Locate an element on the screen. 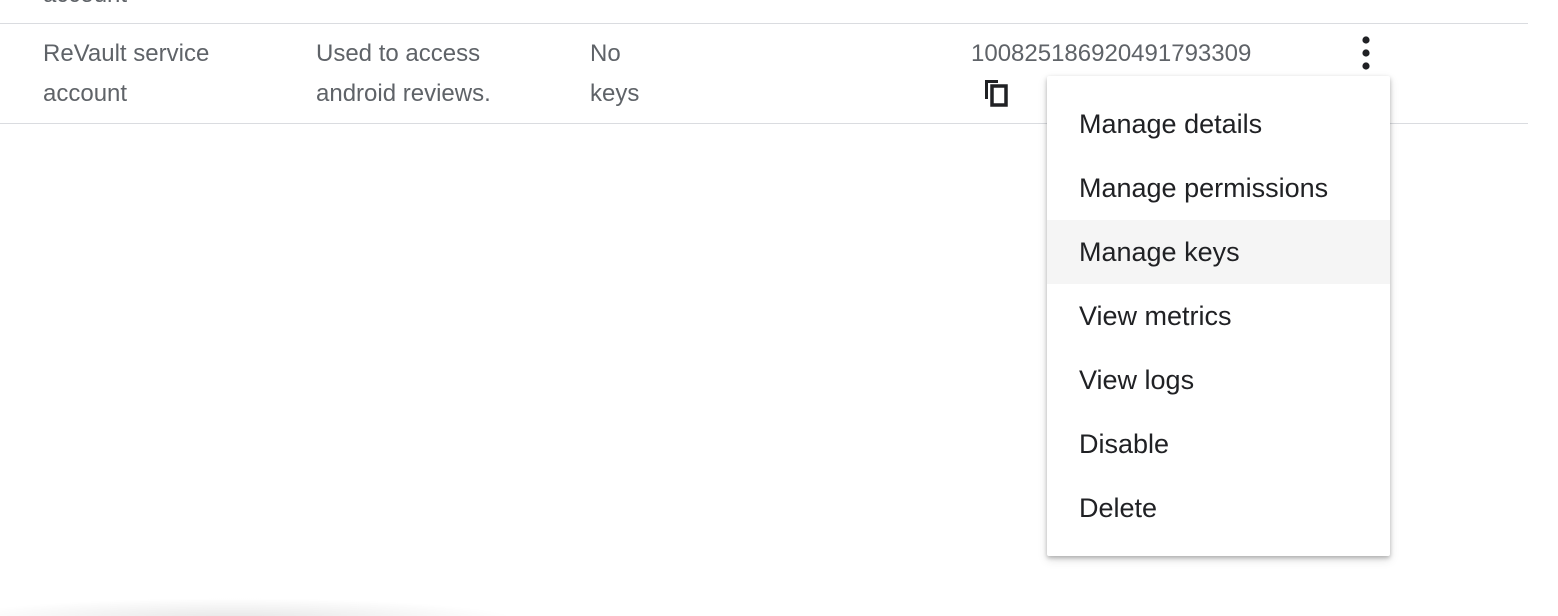 The height and width of the screenshot is (616, 1558). service-account-name: ReVault service account is located at coordinates (126, 73).